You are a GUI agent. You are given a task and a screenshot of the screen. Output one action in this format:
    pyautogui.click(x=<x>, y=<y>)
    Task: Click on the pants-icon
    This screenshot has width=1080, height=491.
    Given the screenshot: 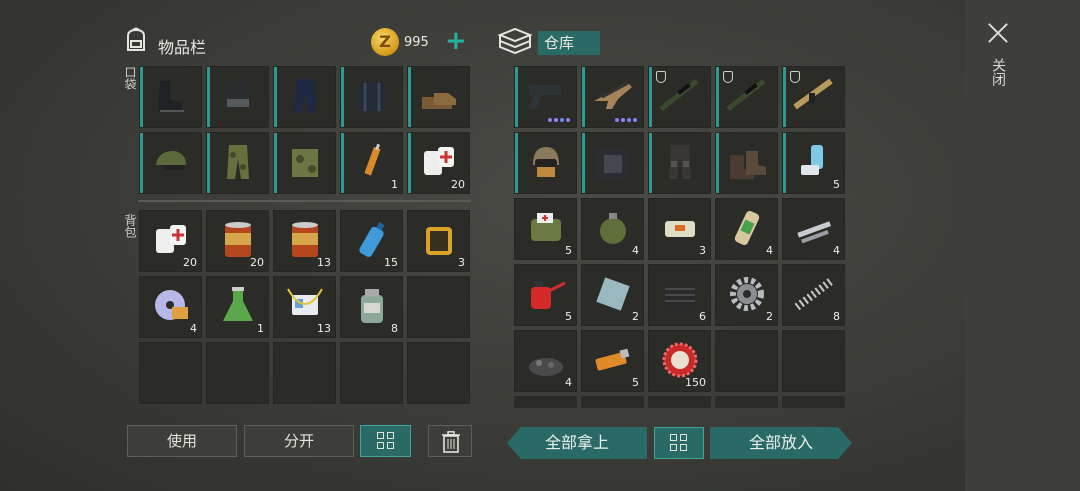 What is the action you would take?
    pyautogui.click(x=305, y=96)
    